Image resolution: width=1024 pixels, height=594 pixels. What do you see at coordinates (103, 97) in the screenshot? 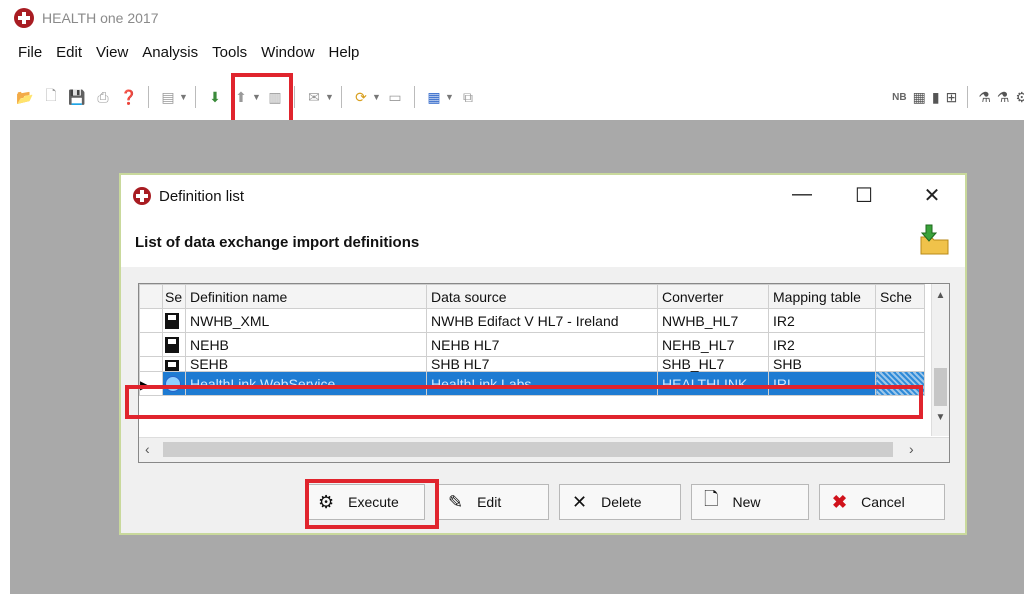
I see `print-icon: ⎙` at bounding box center [103, 97].